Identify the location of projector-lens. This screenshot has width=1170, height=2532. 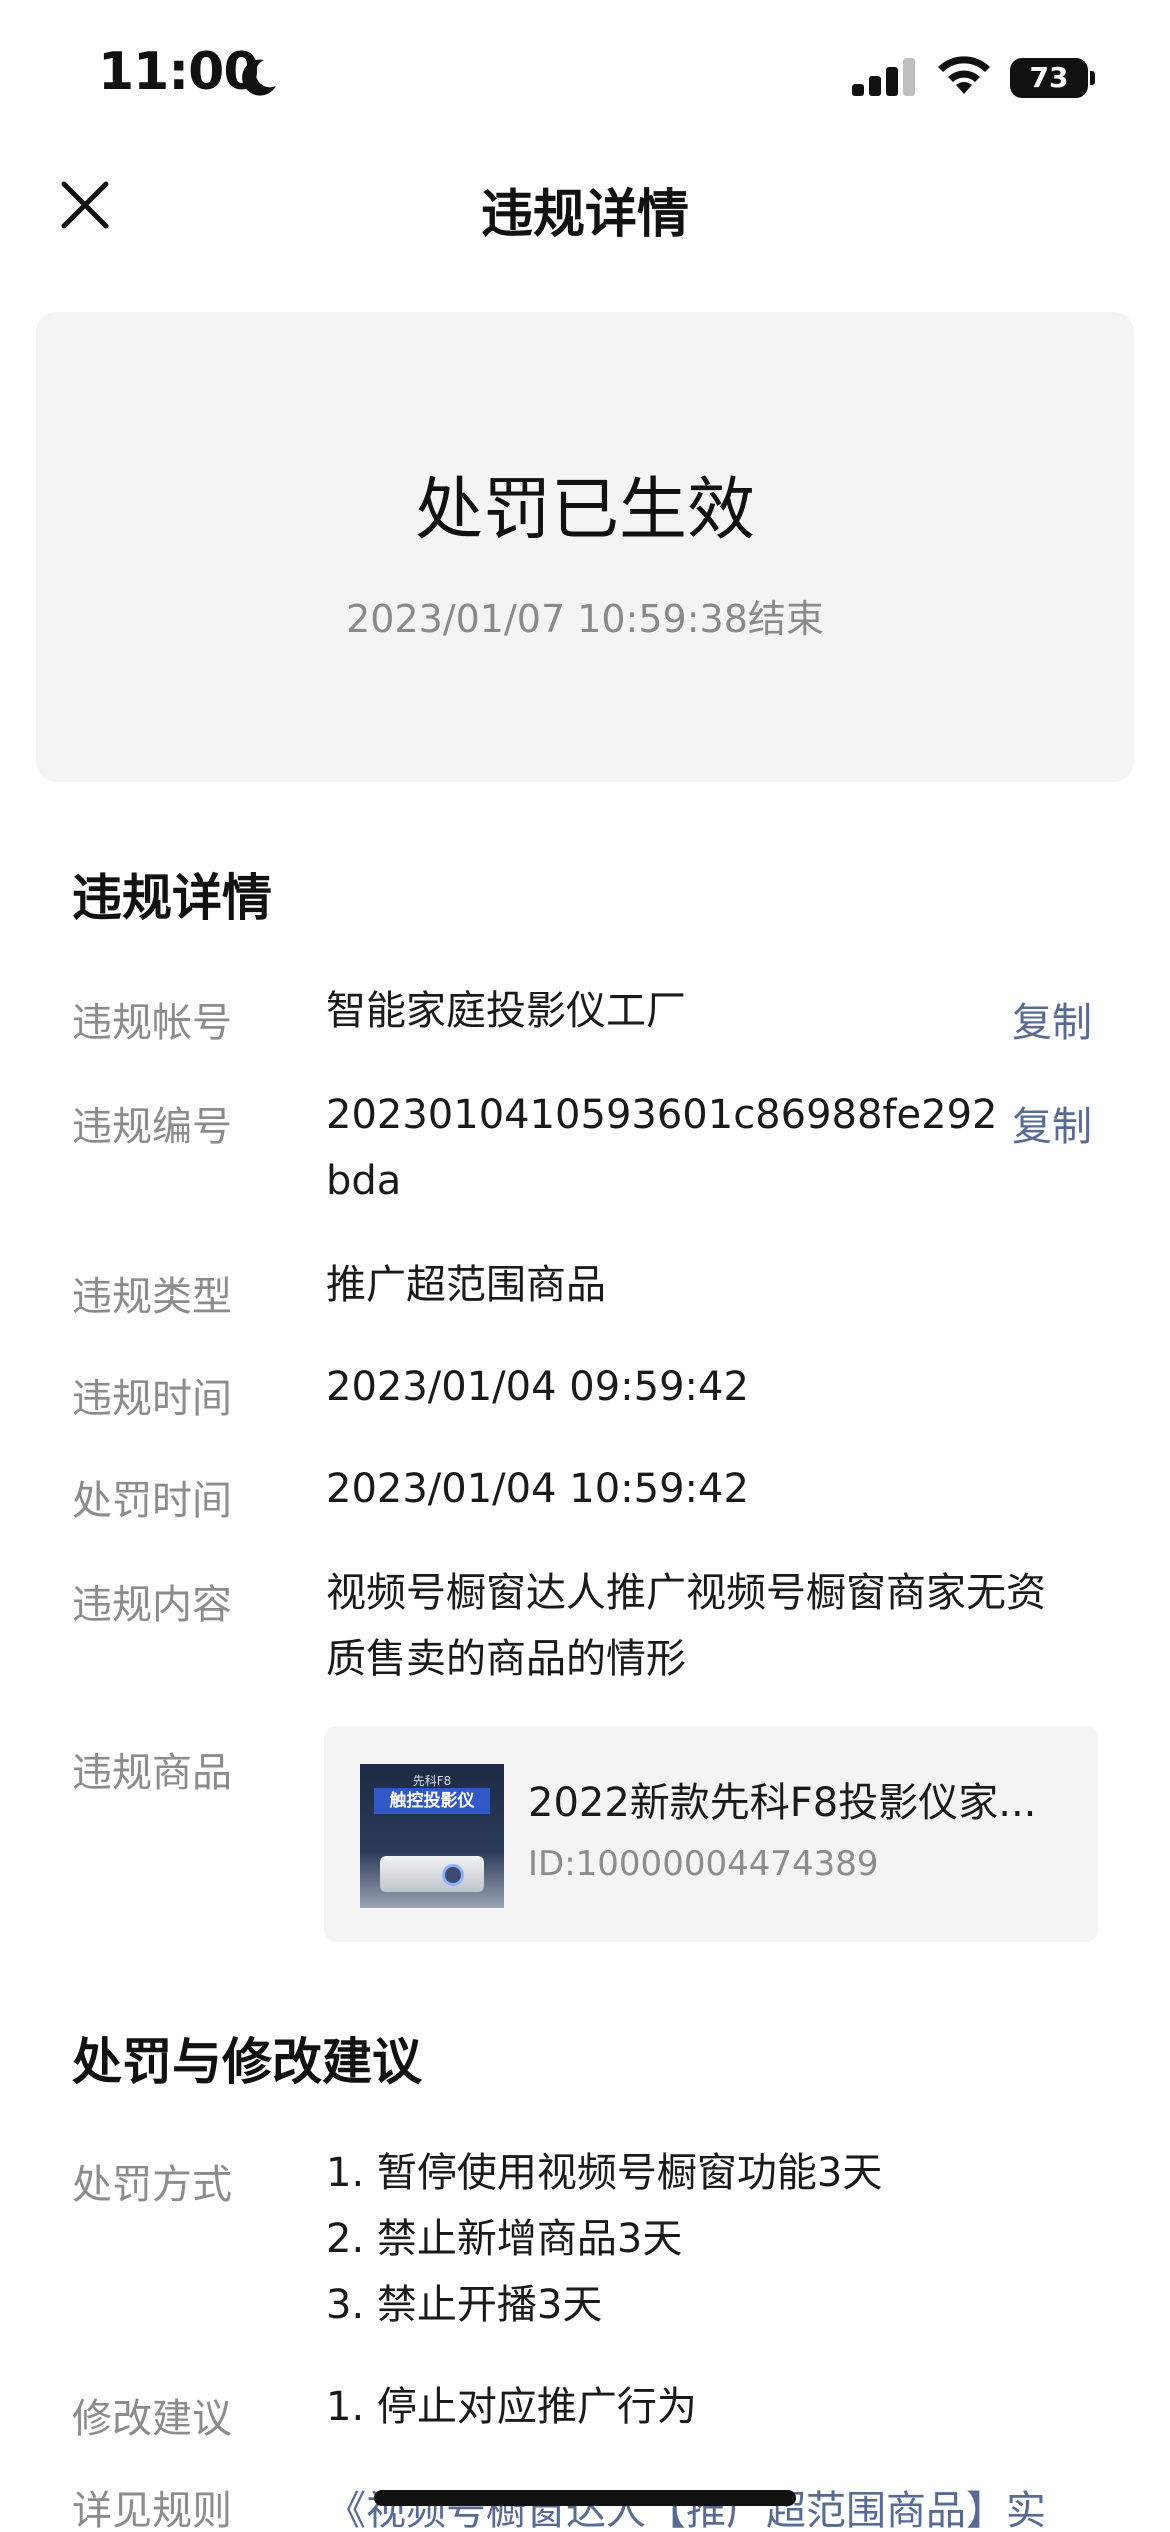
(453, 1875).